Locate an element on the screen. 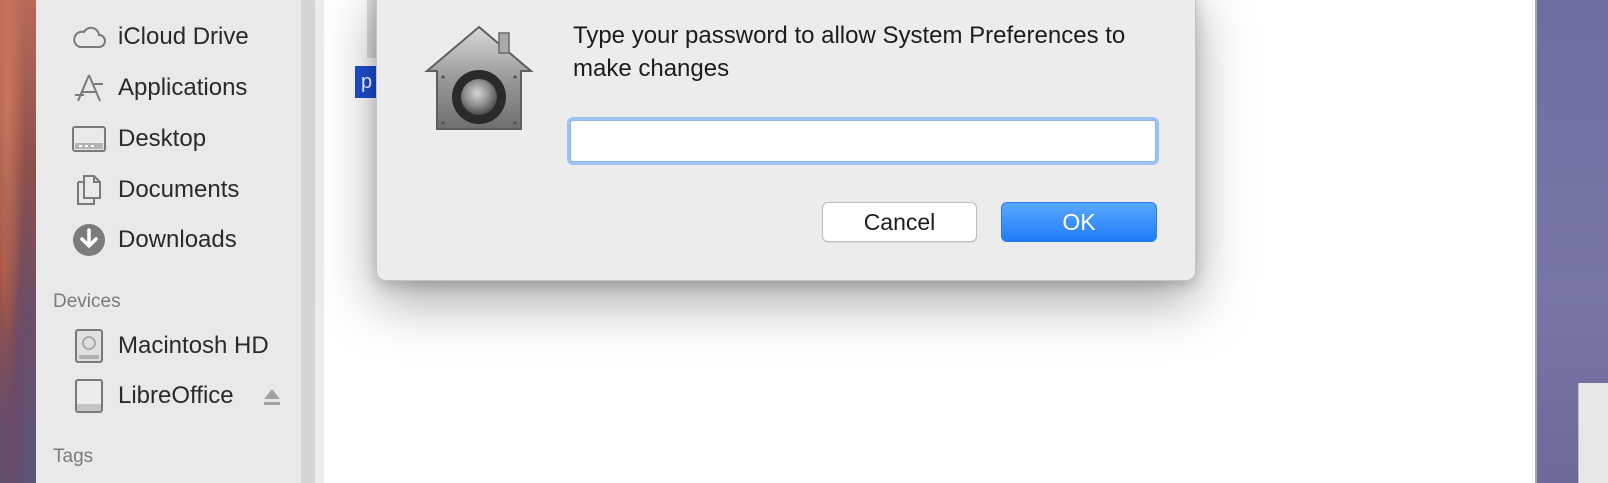 The width and height of the screenshot is (1608, 483). eject-icon is located at coordinates (272, 397).